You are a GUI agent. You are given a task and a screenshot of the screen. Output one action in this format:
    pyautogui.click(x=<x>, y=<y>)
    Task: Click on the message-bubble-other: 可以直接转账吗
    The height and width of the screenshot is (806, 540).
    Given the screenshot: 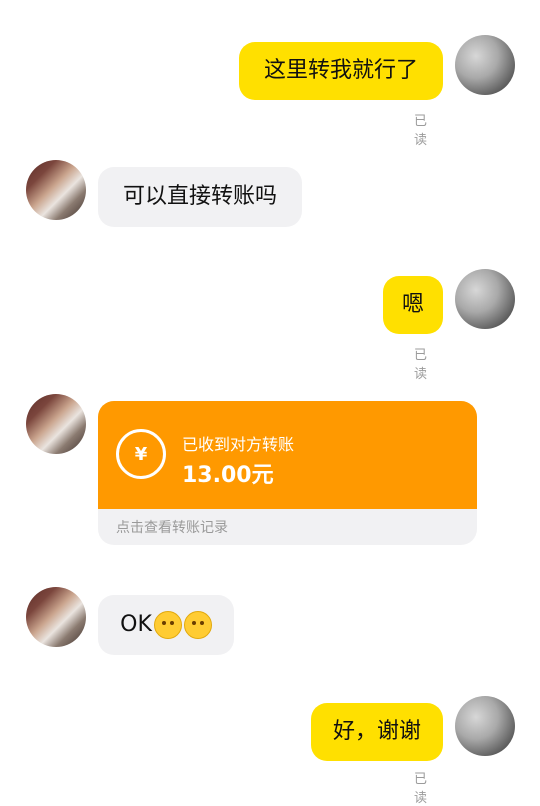 What is the action you would take?
    pyautogui.click(x=200, y=197)
    